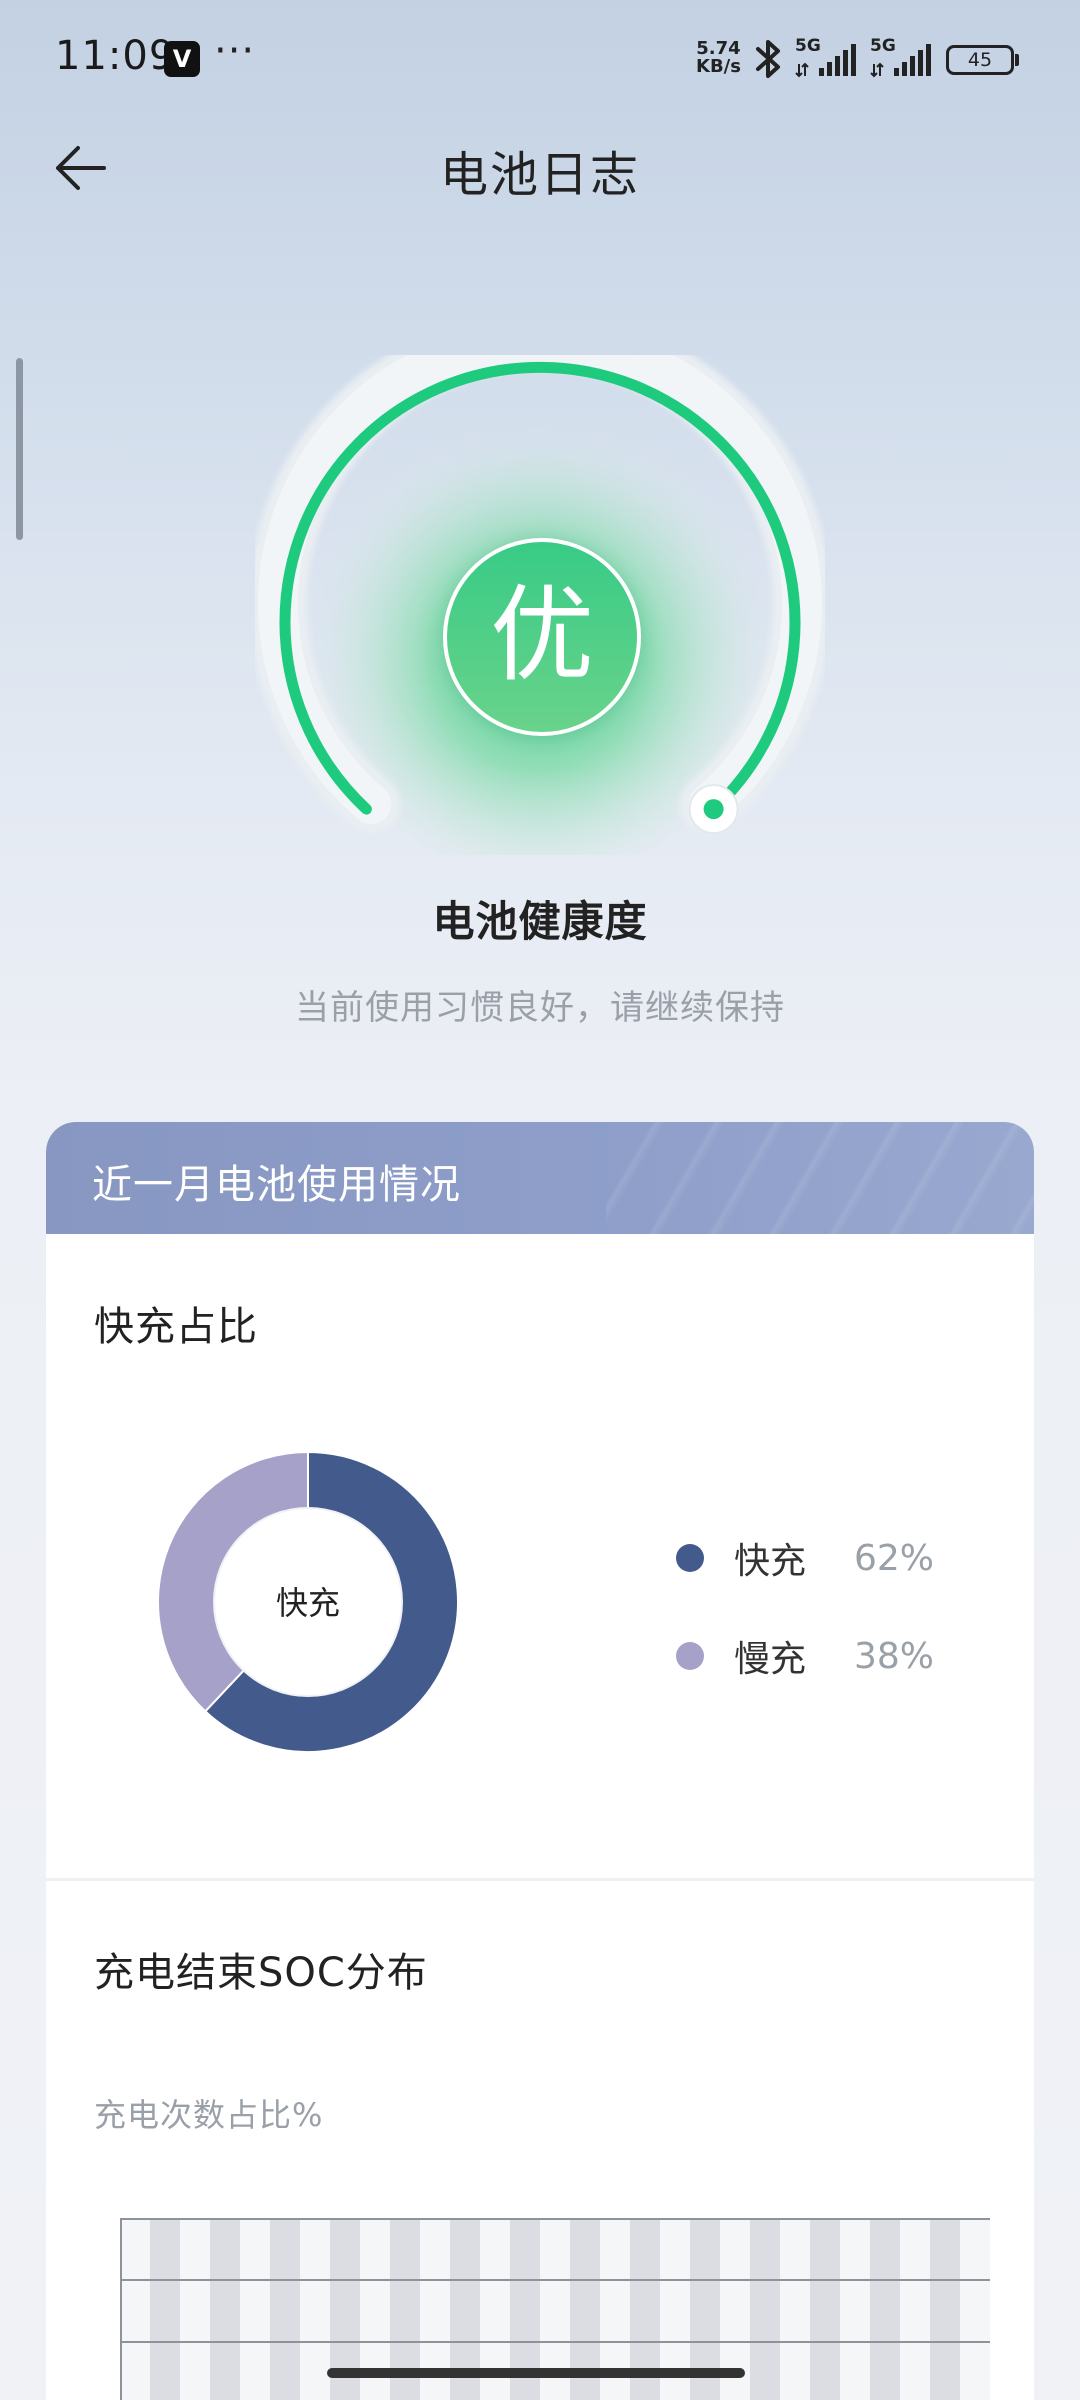 The width and height of the screenshot is (1080, 2400). I want to click on legend-fast-charge: 快充 62%, so click(805, 1558).